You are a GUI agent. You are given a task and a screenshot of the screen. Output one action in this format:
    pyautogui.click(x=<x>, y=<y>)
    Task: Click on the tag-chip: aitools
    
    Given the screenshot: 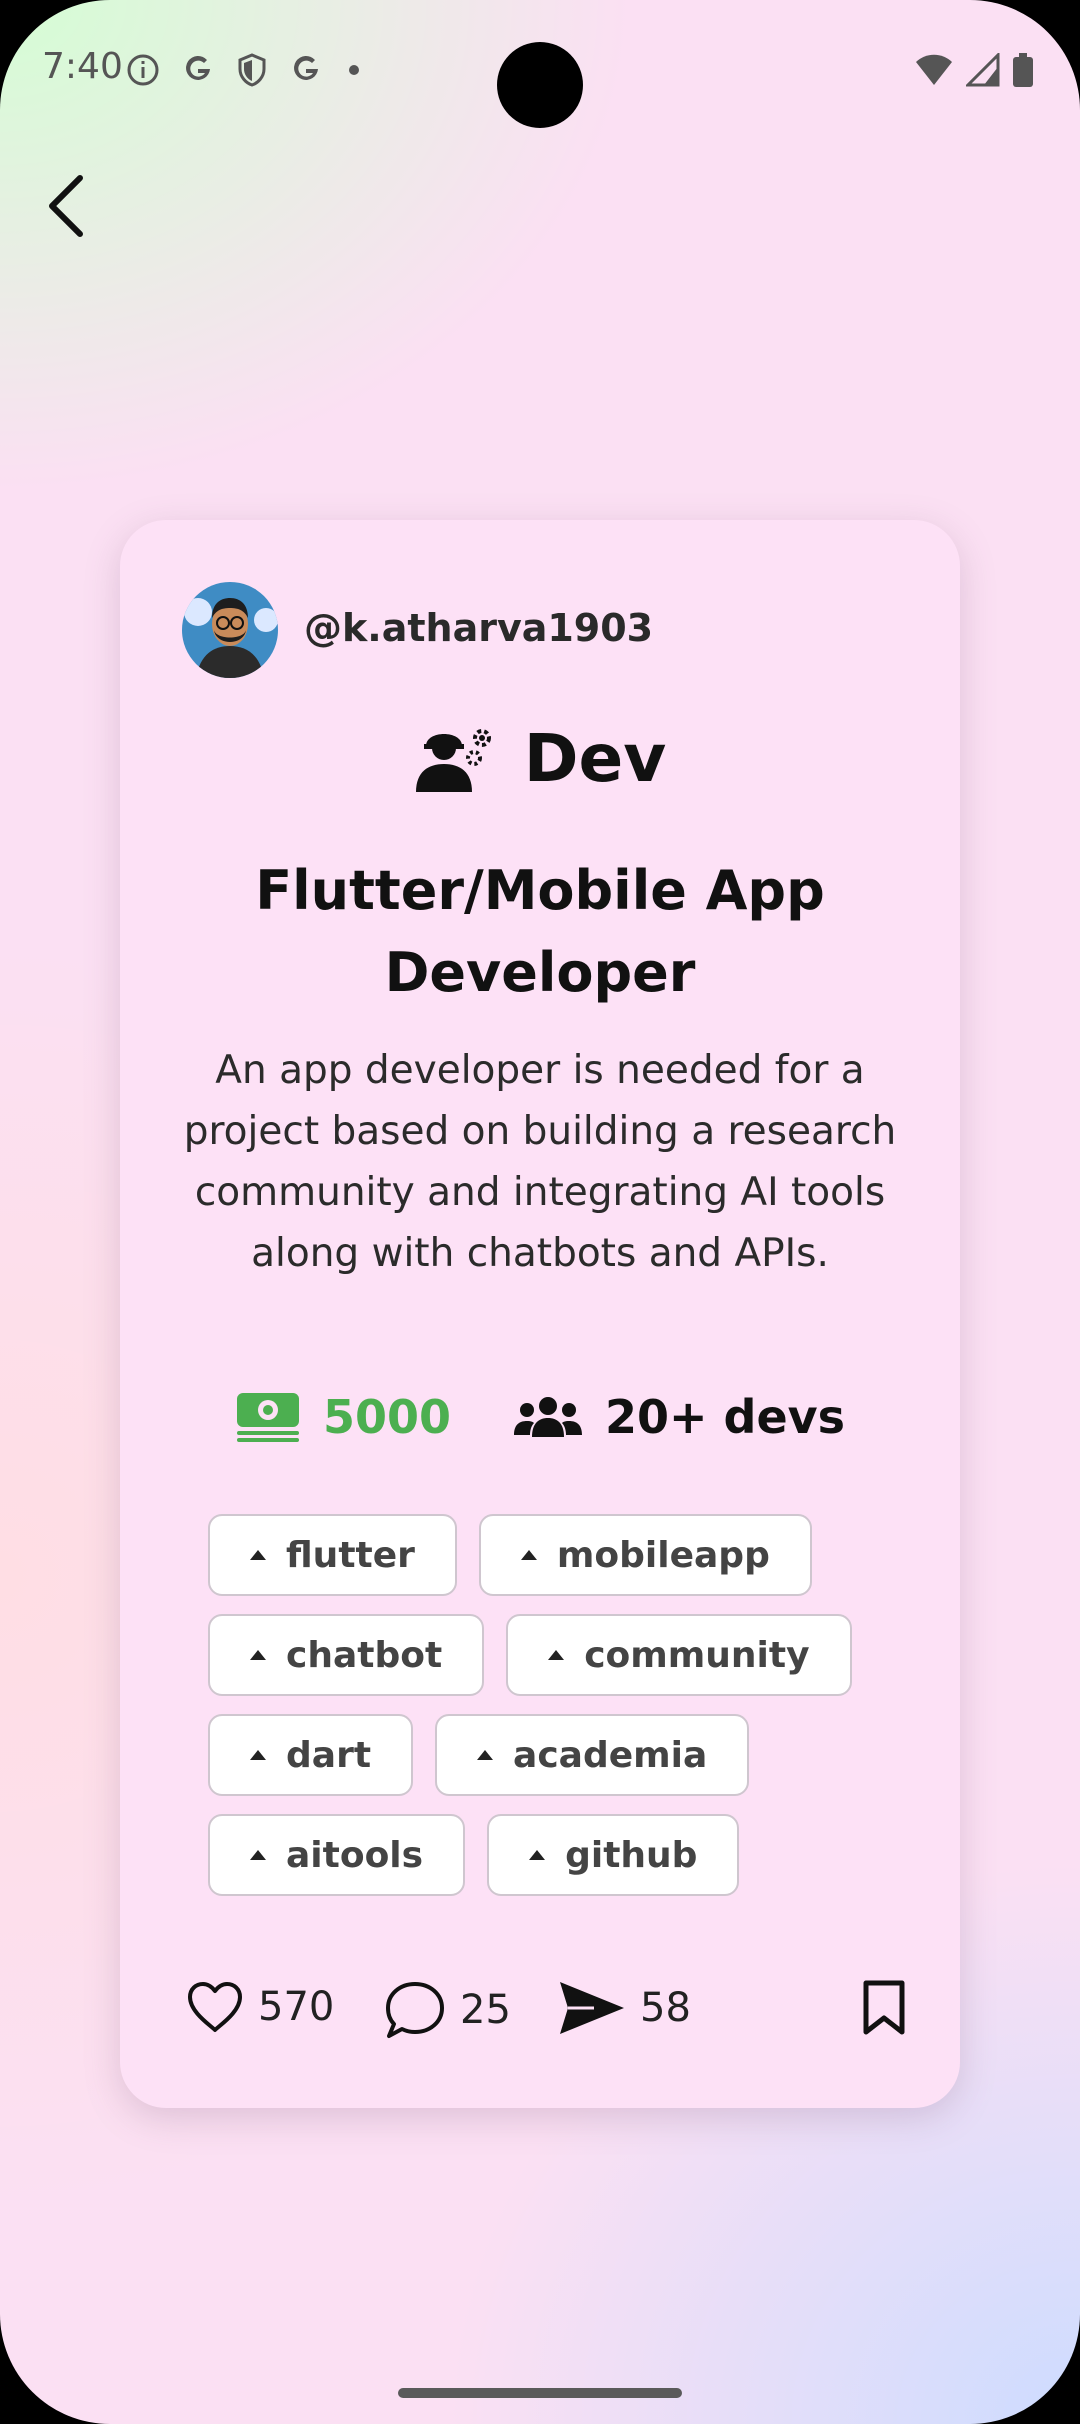 What is the action you would take?
    pyautogui.click(x=337, y=1855)
    